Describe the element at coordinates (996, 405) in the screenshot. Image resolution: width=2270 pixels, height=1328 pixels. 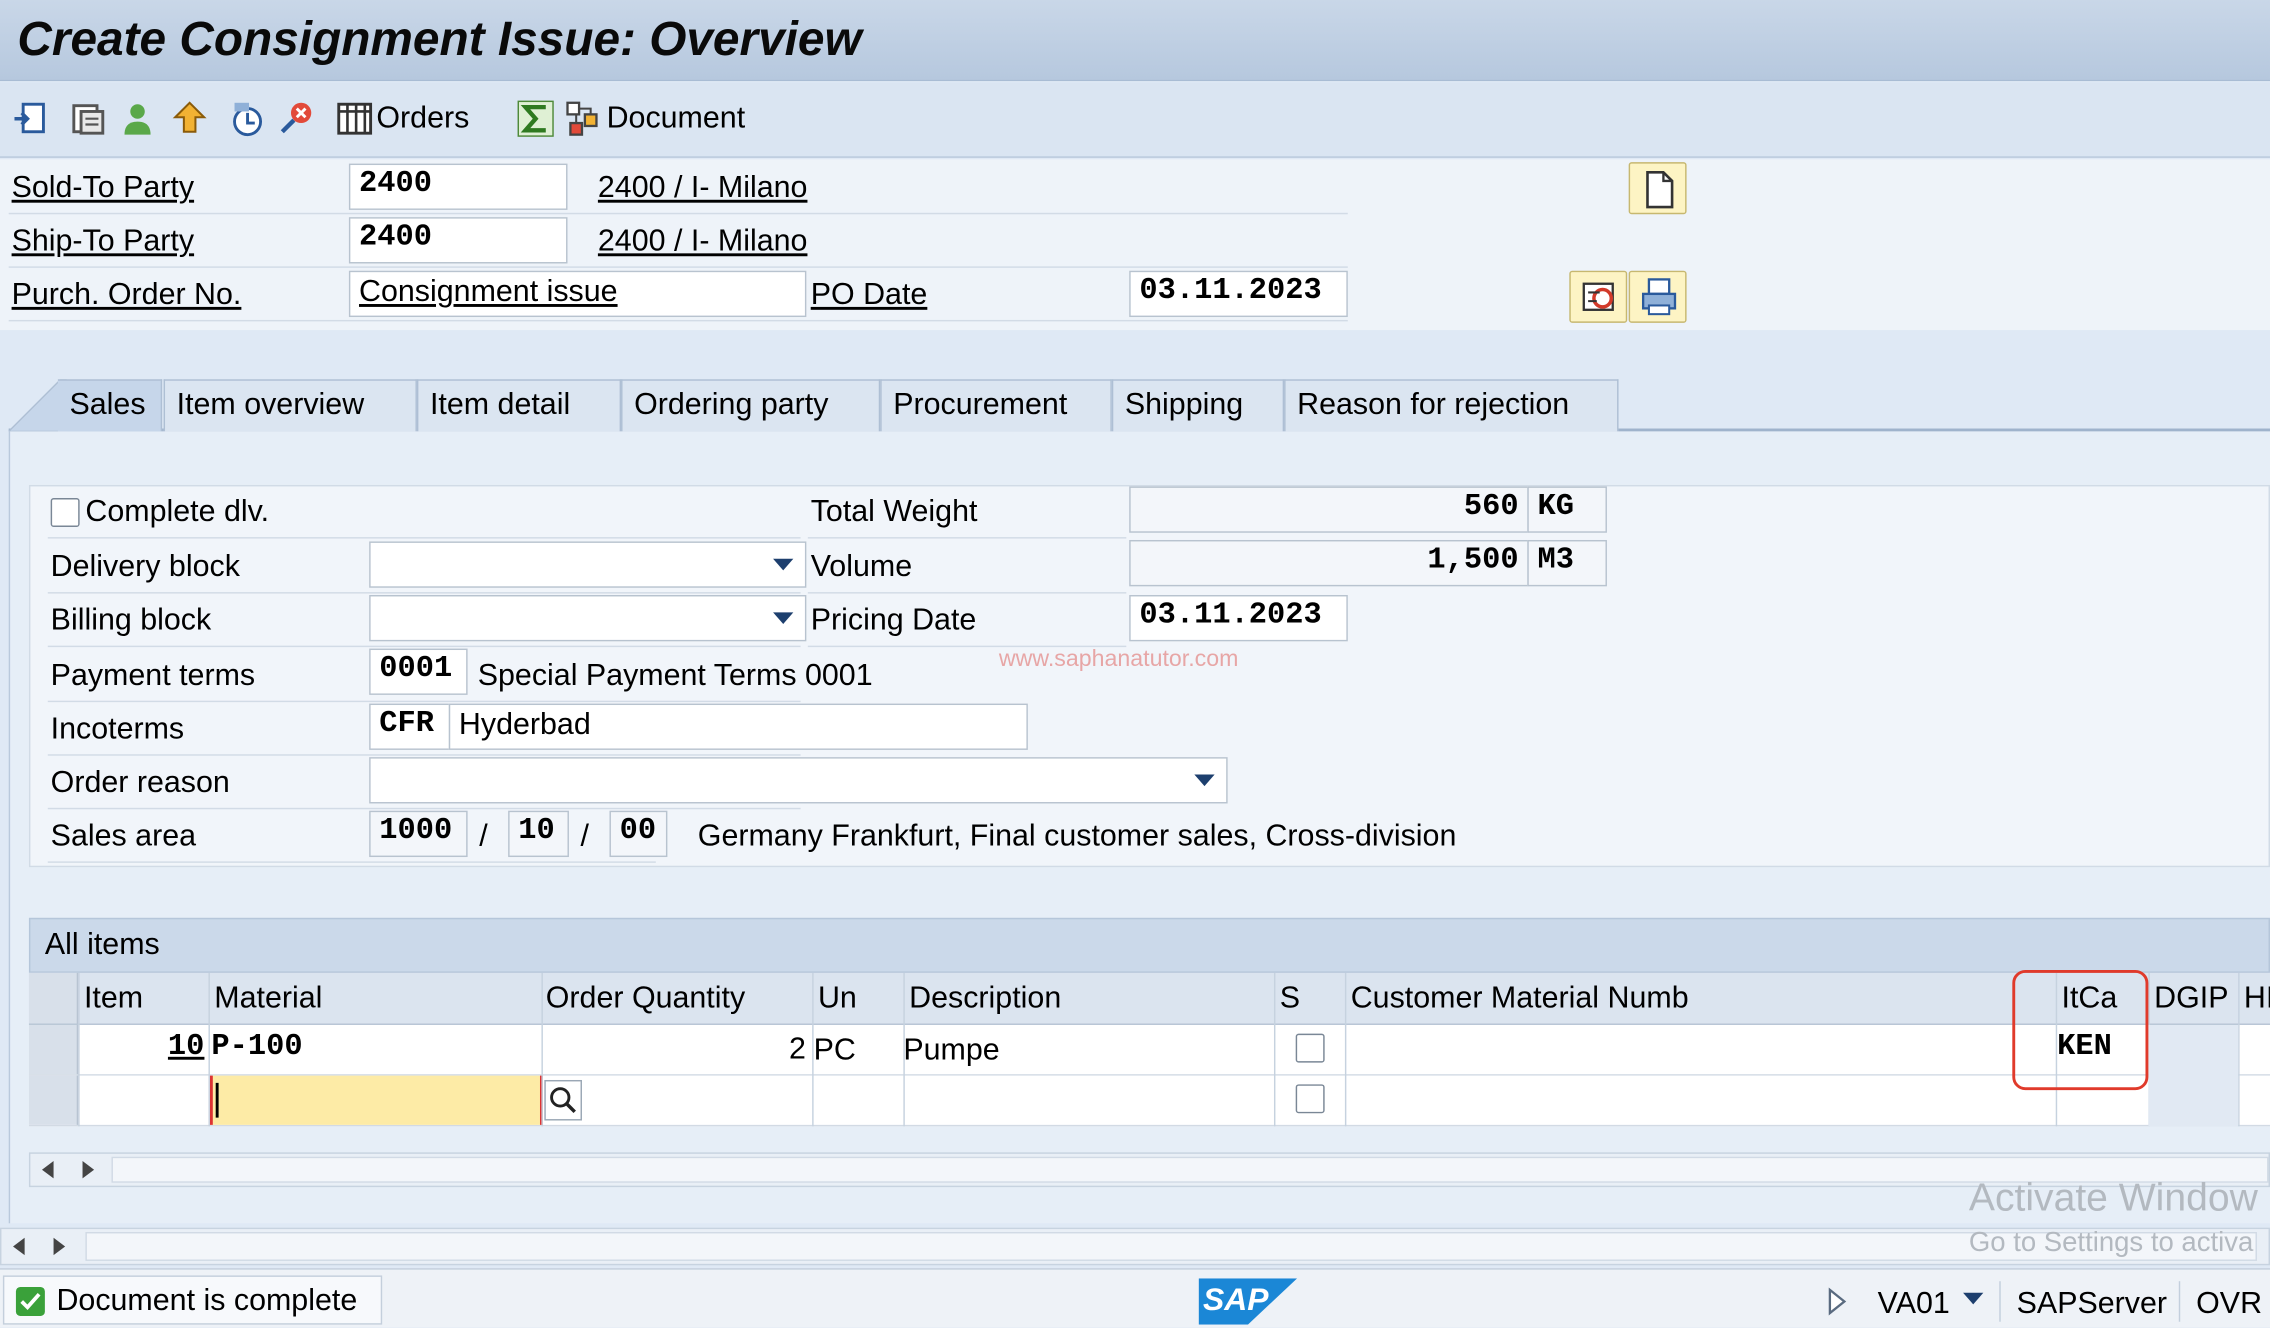
I see `tab-procurement: Procurement` at that location.